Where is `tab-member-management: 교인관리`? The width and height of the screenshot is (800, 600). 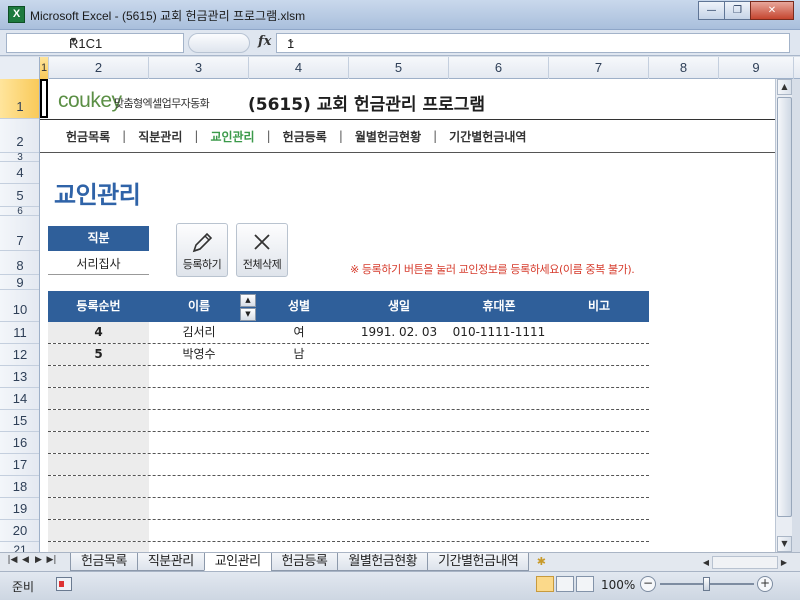 tab-member-management: 교인관리 is located at coordinates (237, 562).